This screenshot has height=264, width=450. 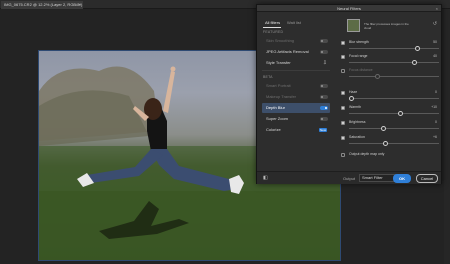 What do you see at coordinates (265, 178) in the screenshot?
I see `preview-toggle-icon: ◧` at bounding box center [265, 178].